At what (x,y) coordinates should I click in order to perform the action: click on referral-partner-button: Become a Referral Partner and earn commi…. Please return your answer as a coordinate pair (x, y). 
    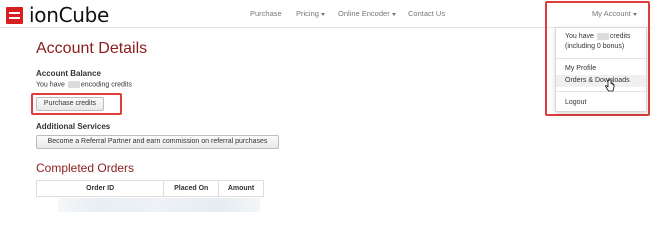
    Looking at the image, I should click on (157, 142).